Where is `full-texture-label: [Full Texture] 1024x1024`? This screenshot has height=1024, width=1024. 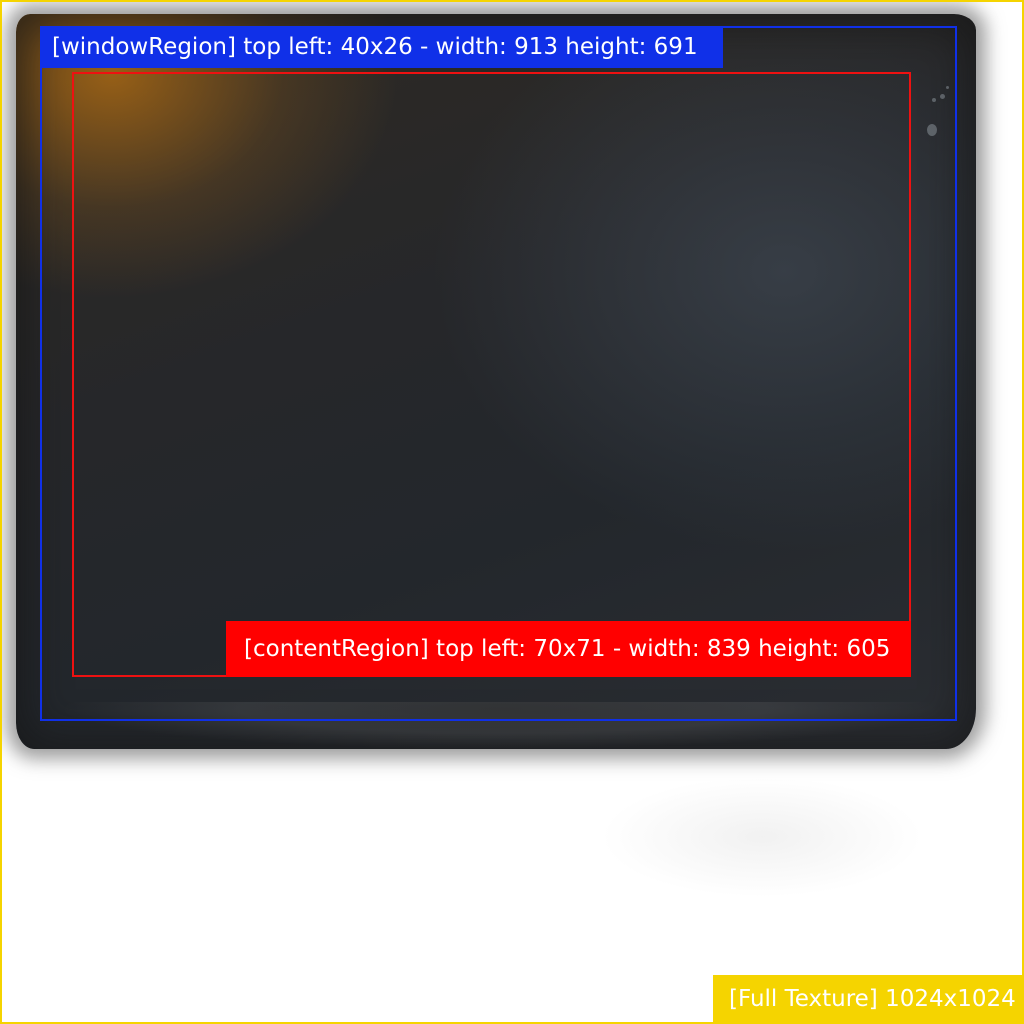
full-texture-label: [Full Texture] 1024x1024 is located at coordinates (867, 998).